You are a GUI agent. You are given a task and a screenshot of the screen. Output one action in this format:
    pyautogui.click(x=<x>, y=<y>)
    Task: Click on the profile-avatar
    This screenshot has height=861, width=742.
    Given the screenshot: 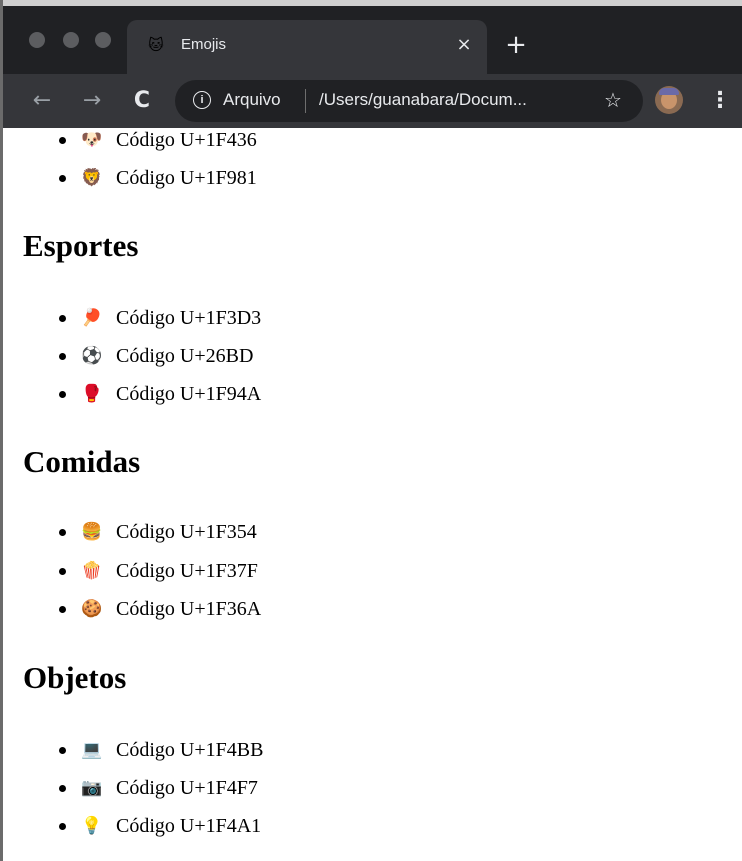 What is the action you would take?
    pyautogui.click(x=669, y=100)
    